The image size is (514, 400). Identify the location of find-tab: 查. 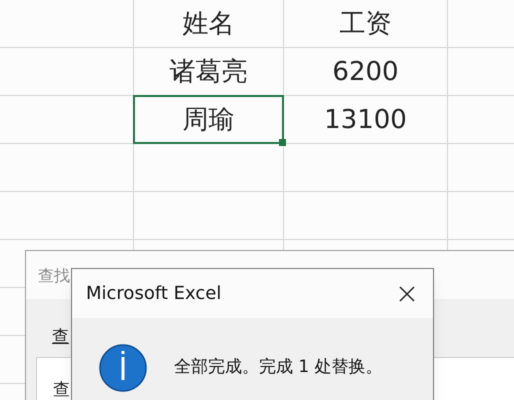
(60, 337).